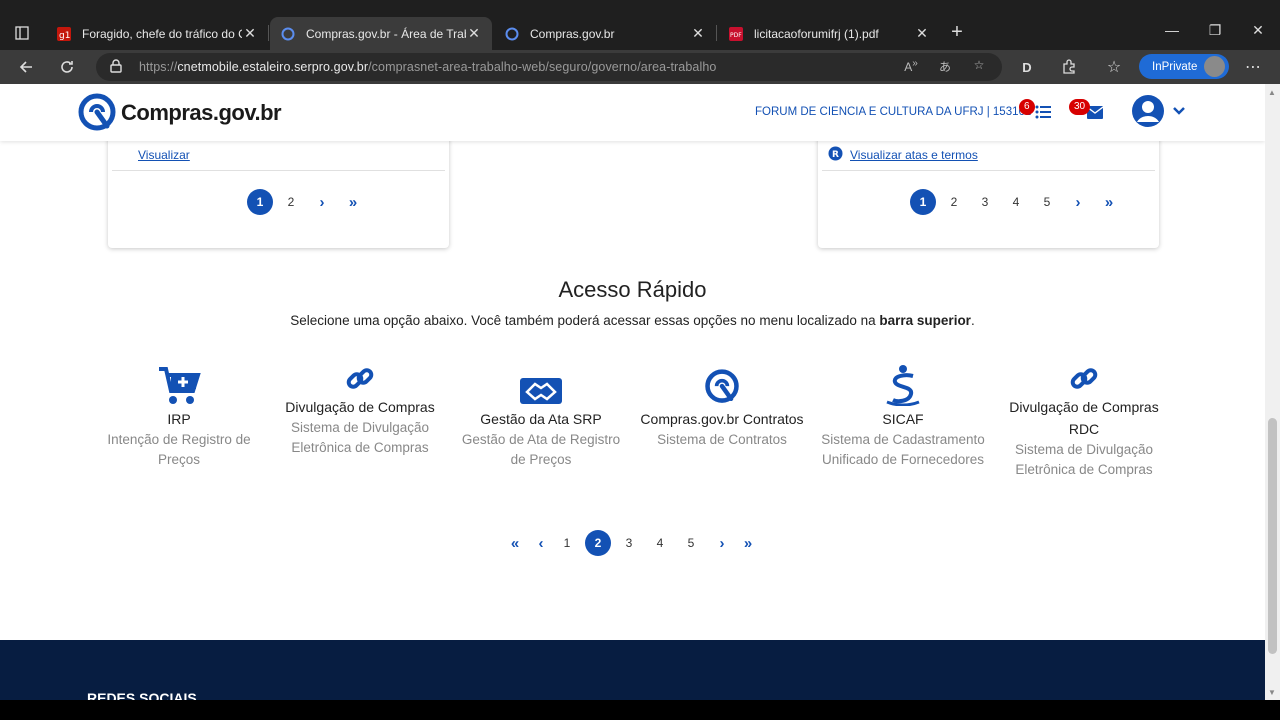 Image resolution: width=1280 pixels, height=720 pixels. Describe the element at coordinates (1179, 113) in the screenshot. I see `chevron-down-icon` at that location.